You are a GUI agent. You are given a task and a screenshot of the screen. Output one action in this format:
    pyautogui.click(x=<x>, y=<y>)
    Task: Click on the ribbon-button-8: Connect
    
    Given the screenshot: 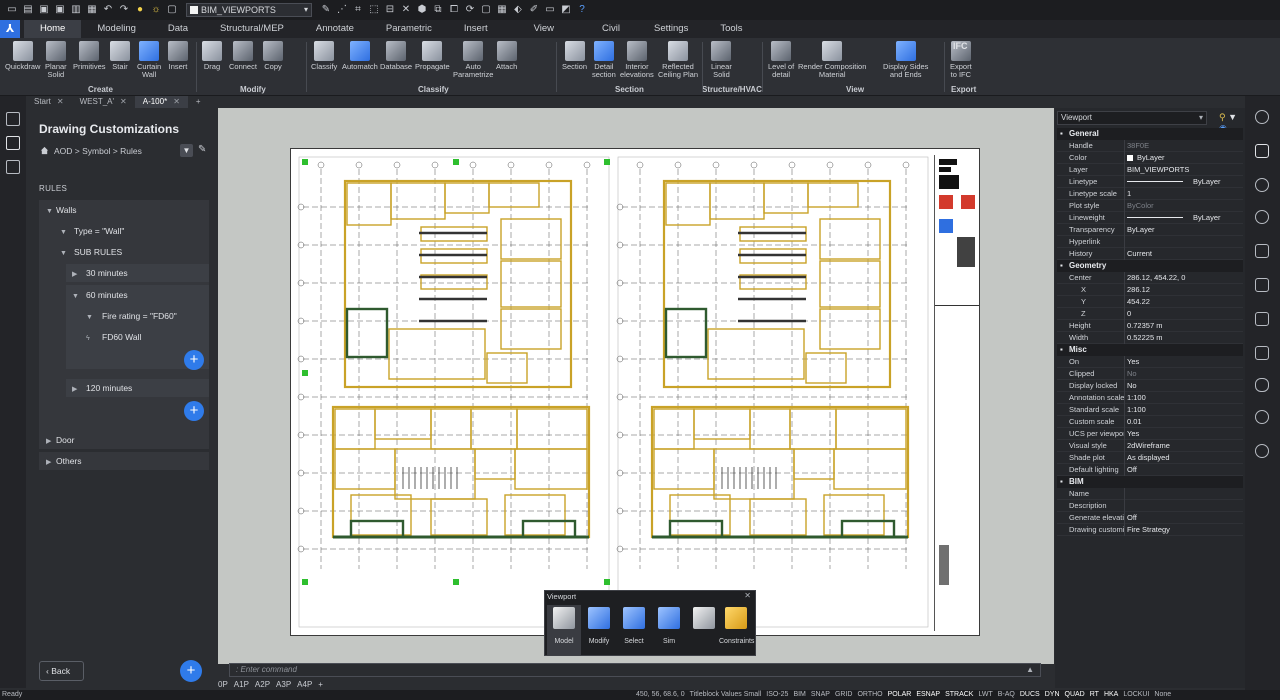 What is the action you would take?
    pyautogui.click(x=243, y=56)
    